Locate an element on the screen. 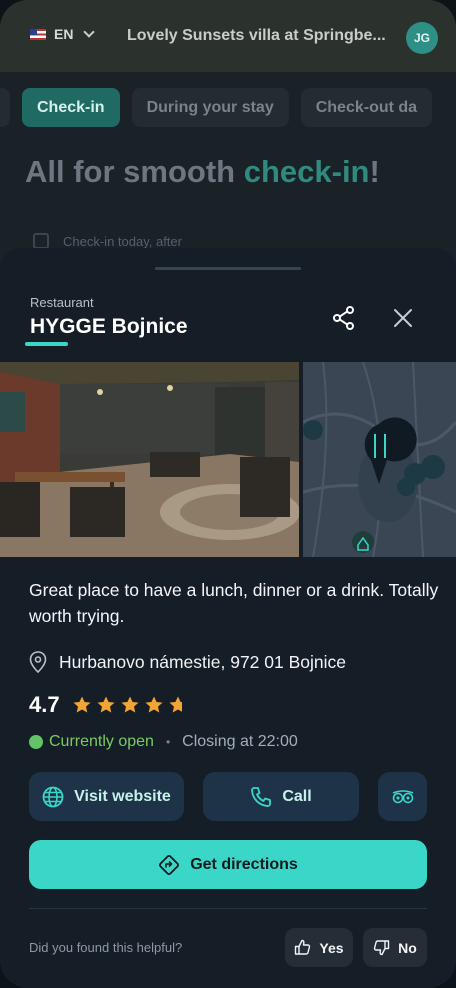 This screenshot has height=988, width=456. helpful-no-button: No is located at coordinates (395, 947).